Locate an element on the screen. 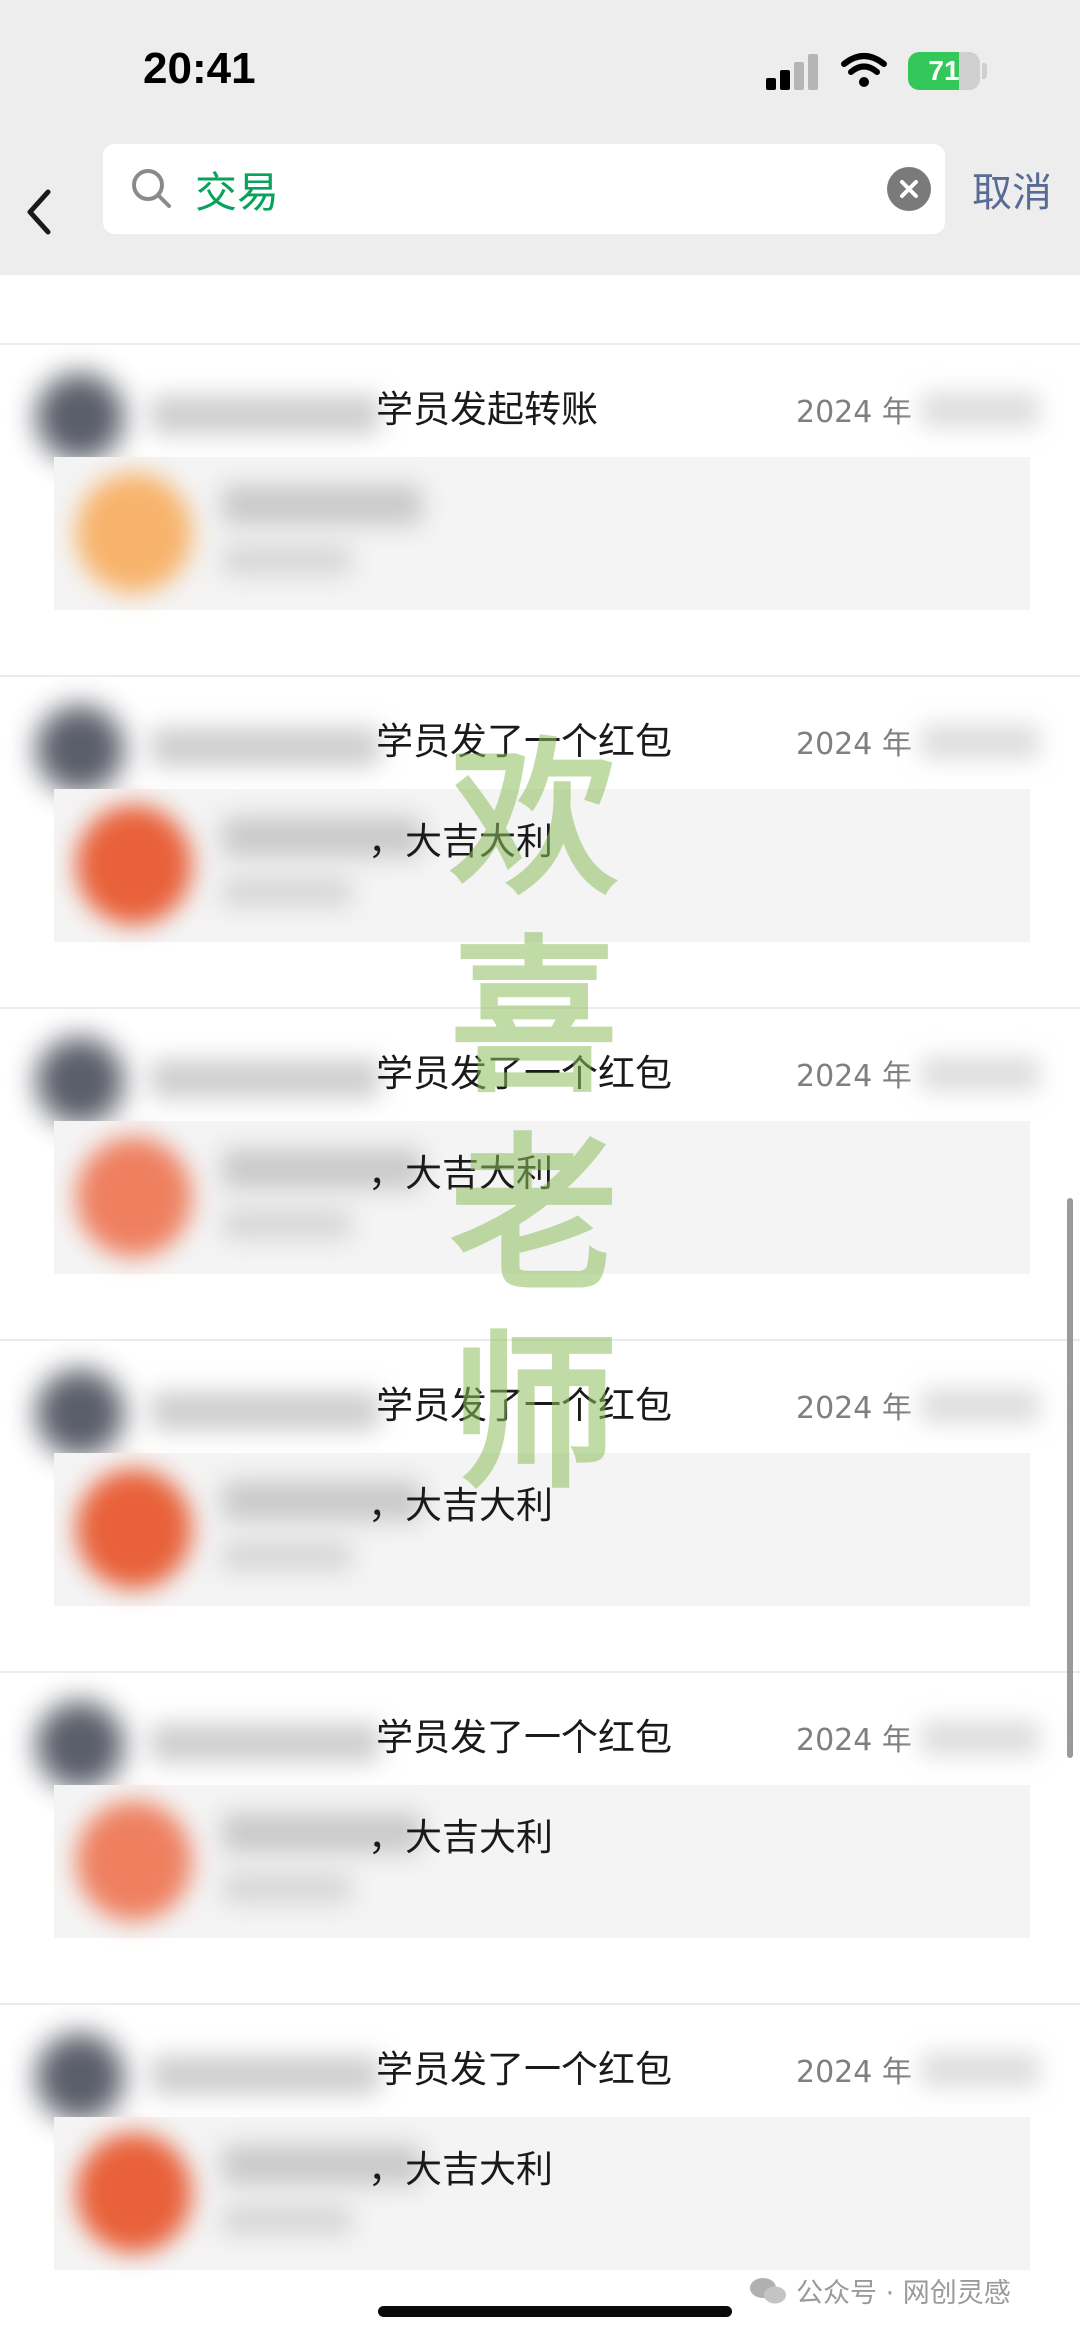  scrollbar is located at coordinates (1070, 1478).